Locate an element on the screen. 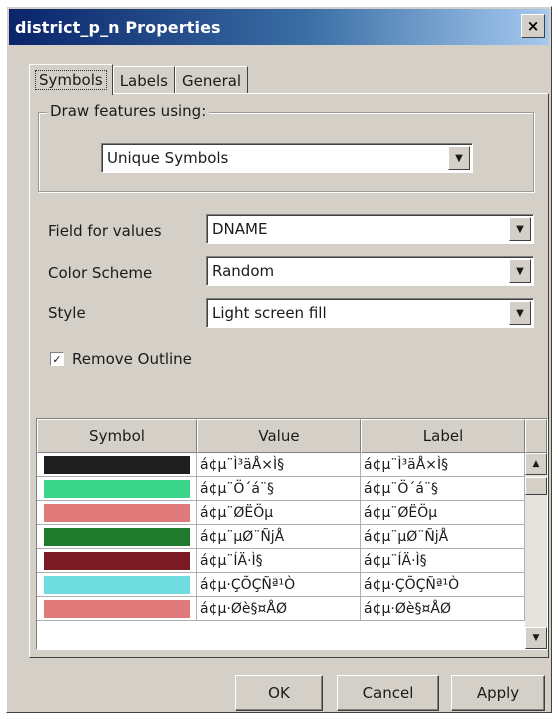 Image resolution: width=558 pixels, height=719 pixels. label-cell: á¢µ·Øè§¤ÅØ is located at coordinates (443, 608).